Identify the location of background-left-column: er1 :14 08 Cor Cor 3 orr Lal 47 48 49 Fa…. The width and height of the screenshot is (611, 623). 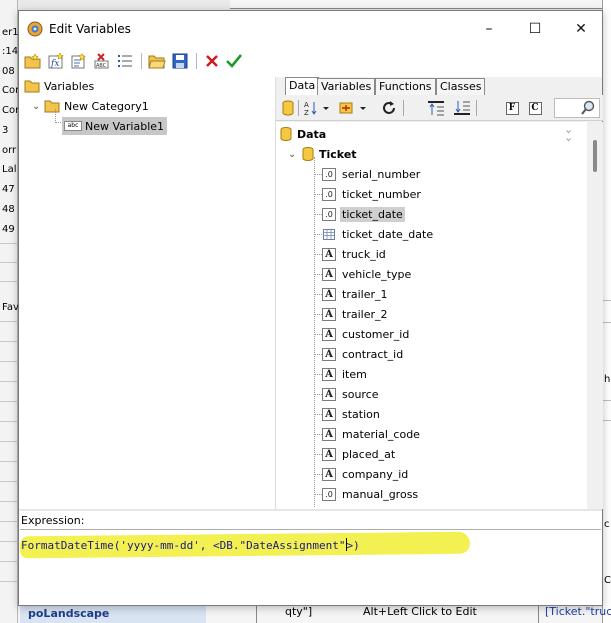
(9, 311).